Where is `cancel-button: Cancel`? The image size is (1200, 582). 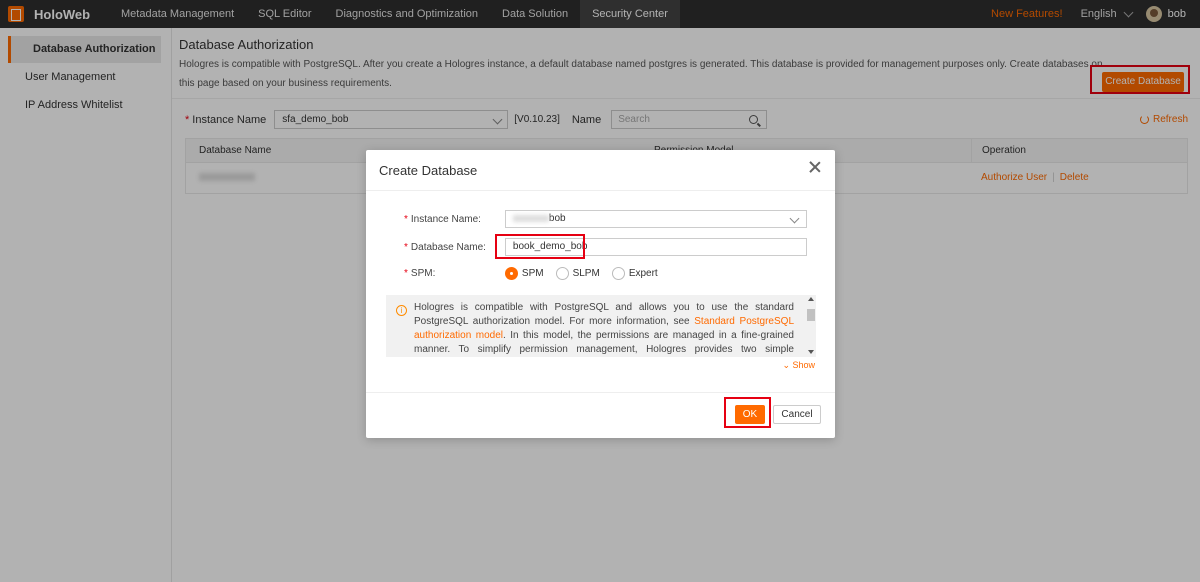 cancel-button: Cancel is located at coordinates (797, 414).